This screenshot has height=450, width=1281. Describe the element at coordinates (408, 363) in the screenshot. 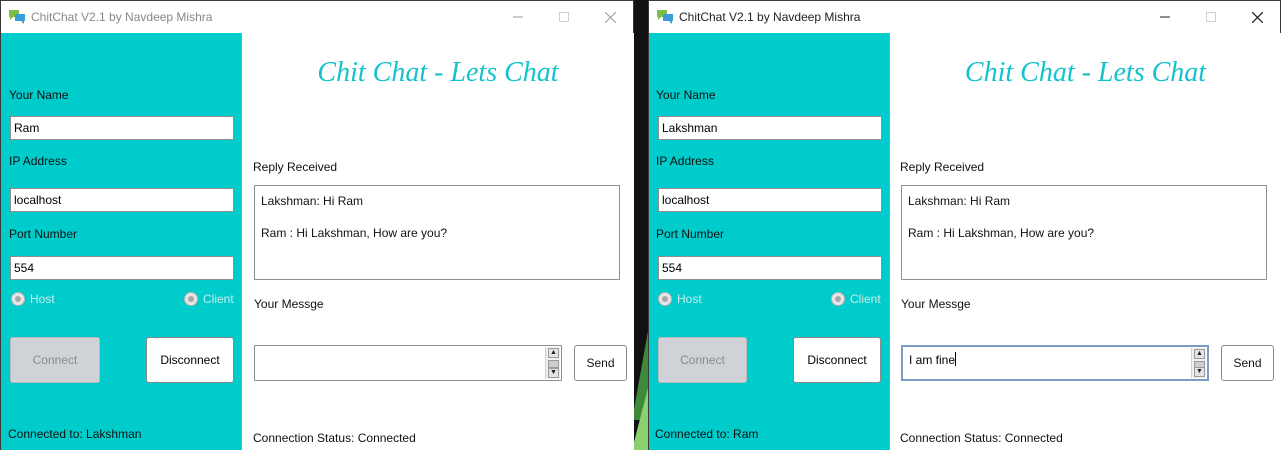

I see `message-input: ▲ ▼` at that location.